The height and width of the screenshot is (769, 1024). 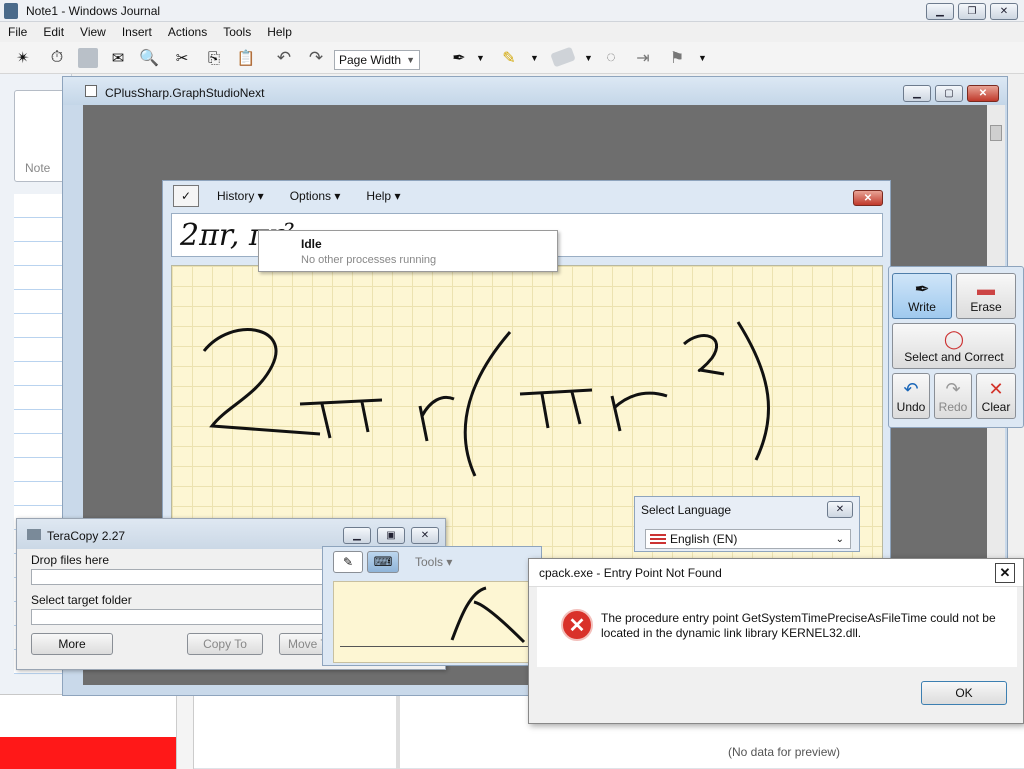 What do you see at coordinates (480, 58) in the screenshot?
I see `pen-dropdown-icon: ▼` at bounding box center [480, 58].